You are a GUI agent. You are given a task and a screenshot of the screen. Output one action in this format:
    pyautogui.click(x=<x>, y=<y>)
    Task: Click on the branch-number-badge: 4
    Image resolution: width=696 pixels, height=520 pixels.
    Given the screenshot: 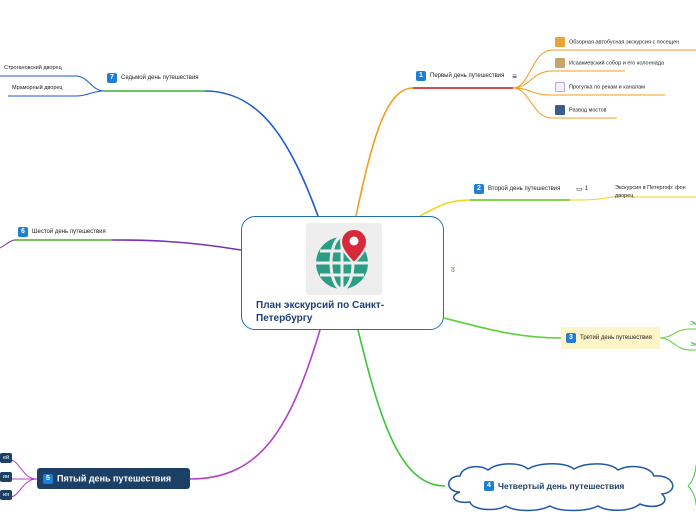 What is the action you would take?
    pyautogui.click(x=489, y=485)
    